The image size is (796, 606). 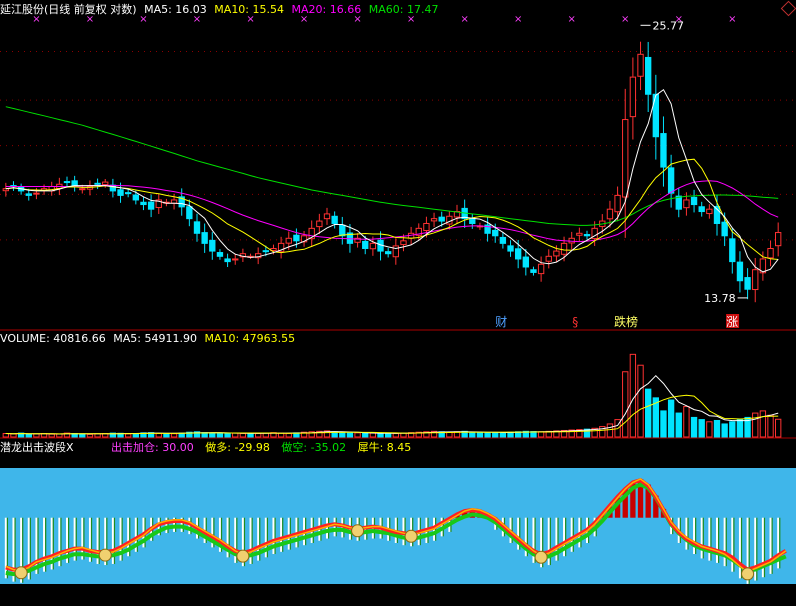 What do you see at coordinates (314, 447) in the screenshot?
I see `short-value: 做空: -35.02` at bounding box center [314, 447].